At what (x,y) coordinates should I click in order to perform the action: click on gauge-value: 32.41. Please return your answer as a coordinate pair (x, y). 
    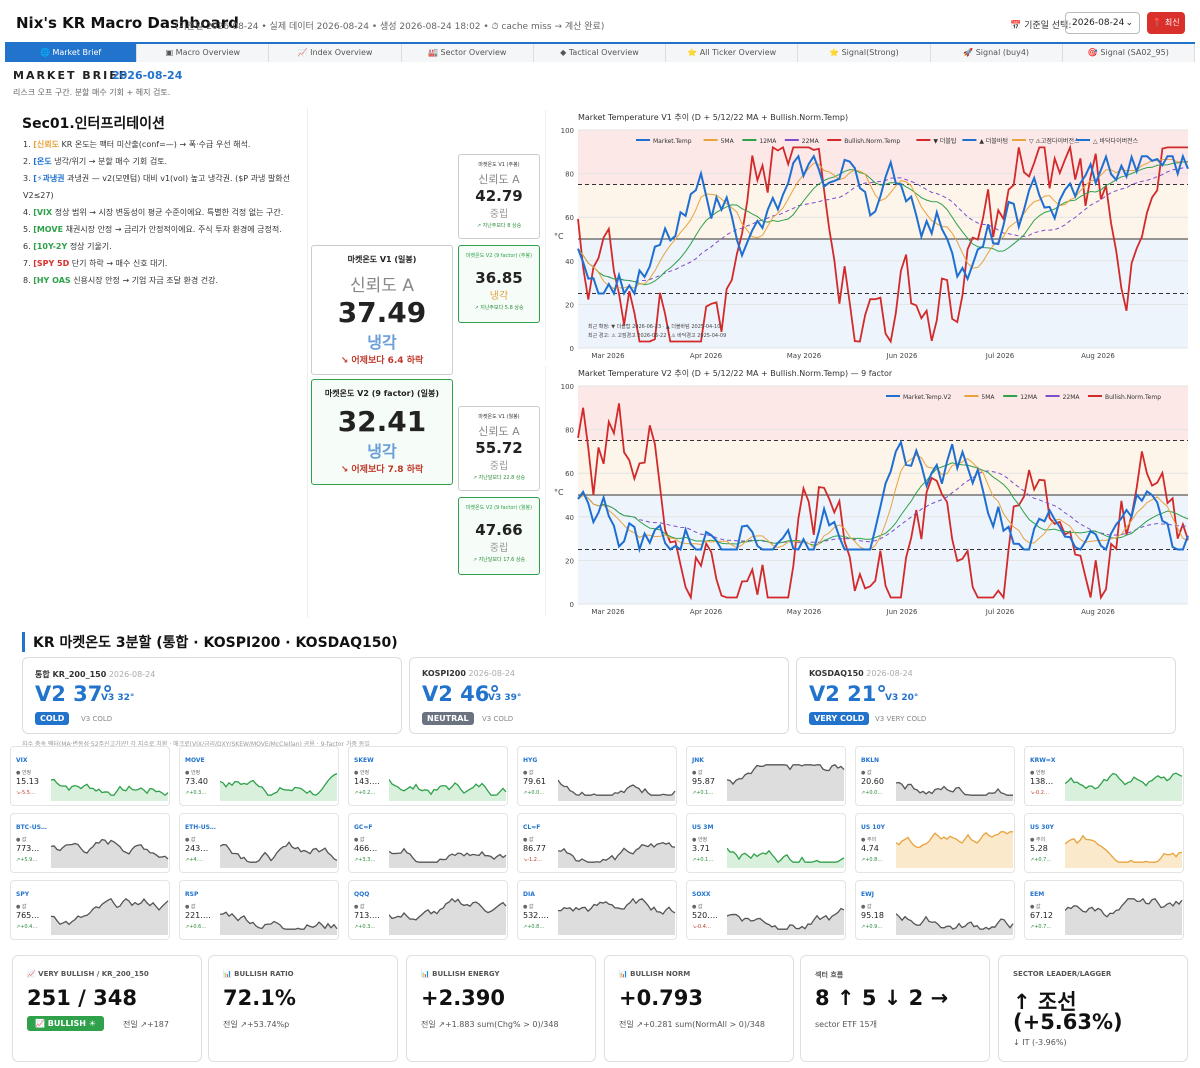
    Looking at the image, I should click on (382, 421).